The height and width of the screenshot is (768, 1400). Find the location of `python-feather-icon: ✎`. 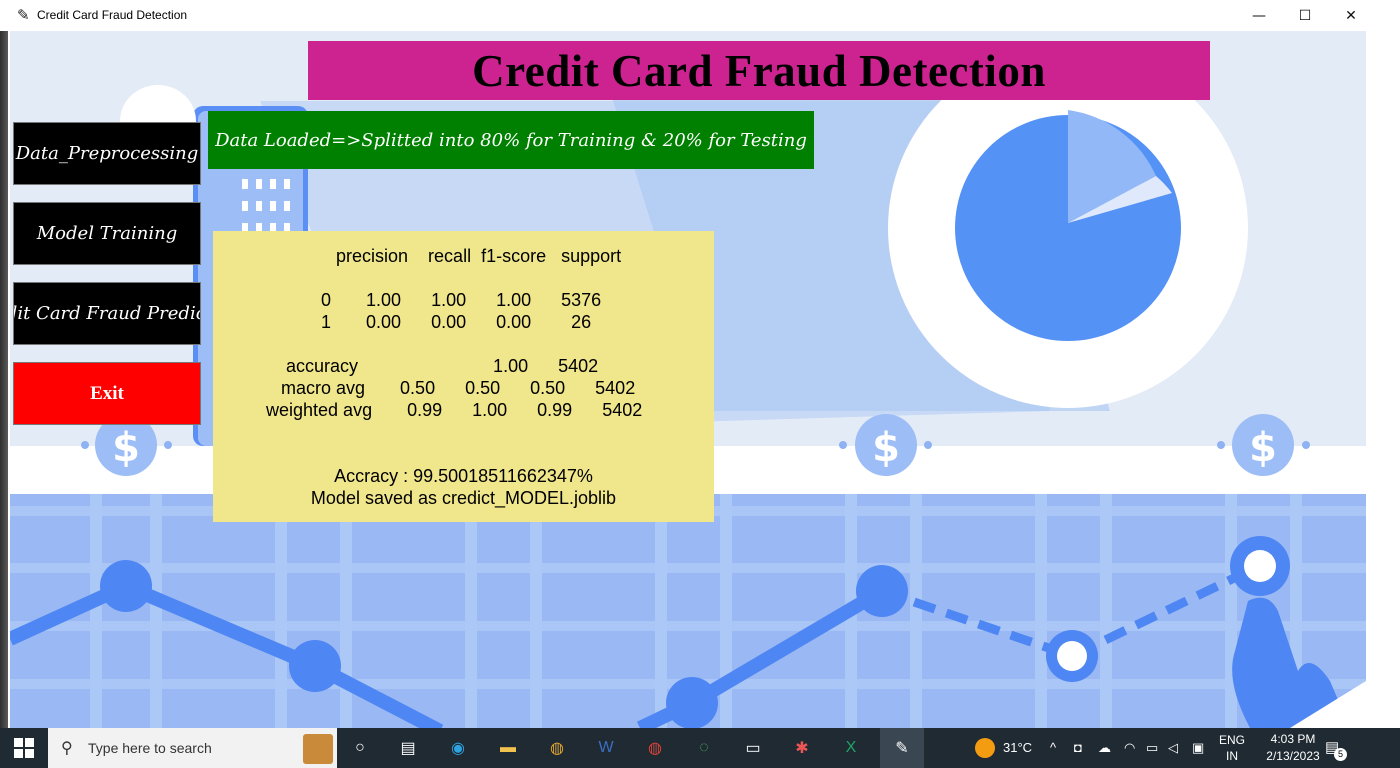

python-feather-icon: ✎ is located at coordinates (902, 748).